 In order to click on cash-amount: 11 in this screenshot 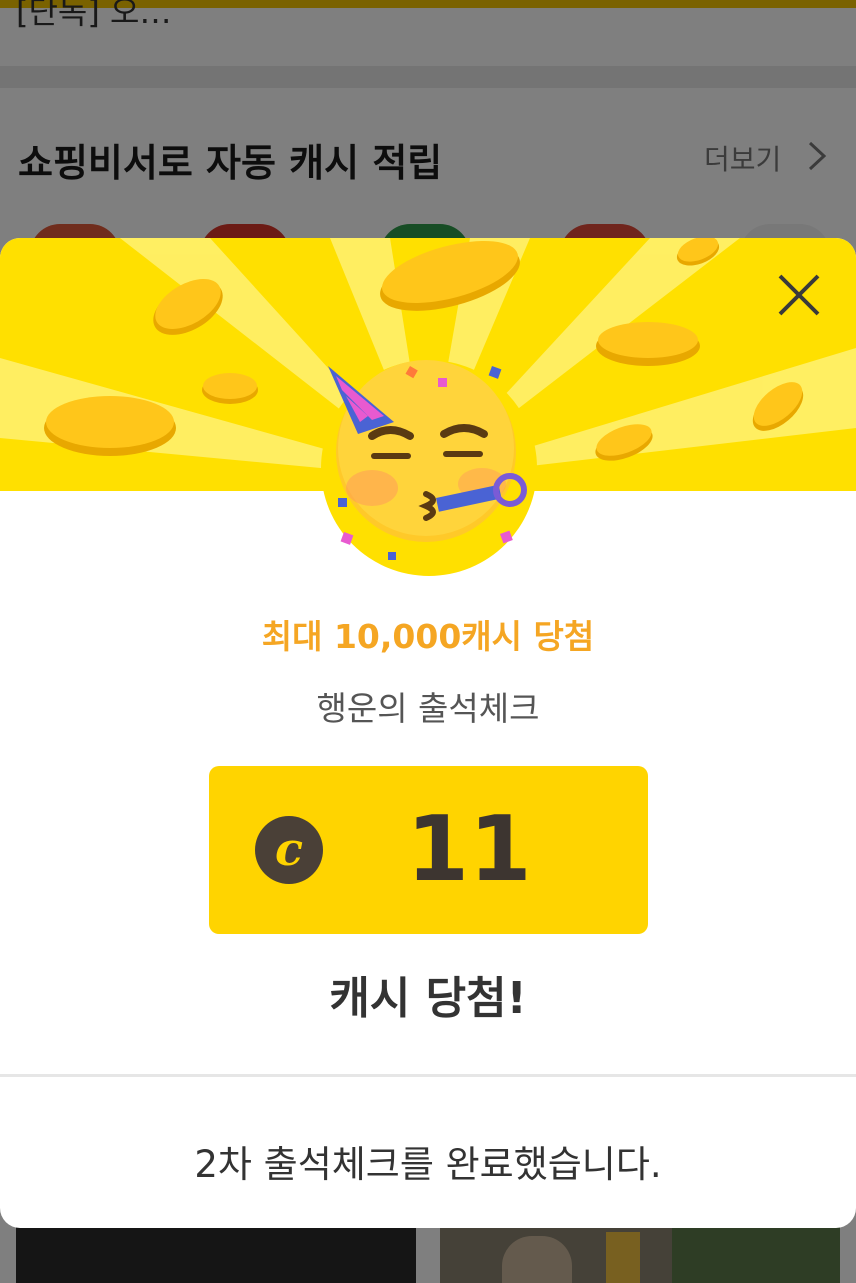, I will do `click(469, 849)`.